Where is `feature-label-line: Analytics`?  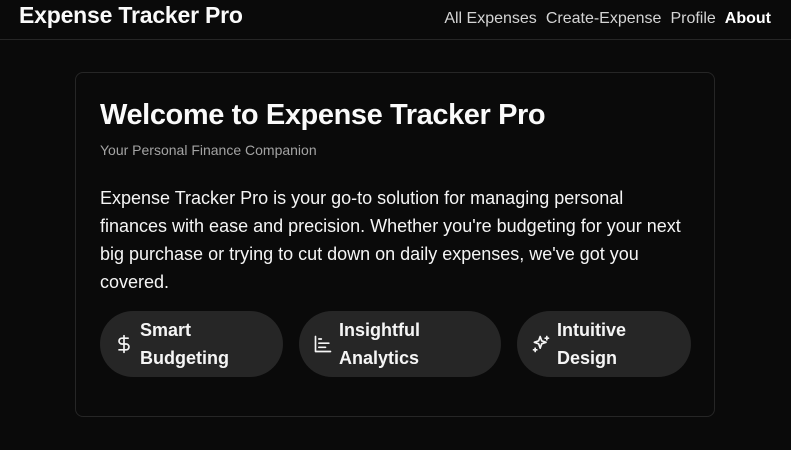 feature-label-line: Analytics is located at coordinates (379, 358).